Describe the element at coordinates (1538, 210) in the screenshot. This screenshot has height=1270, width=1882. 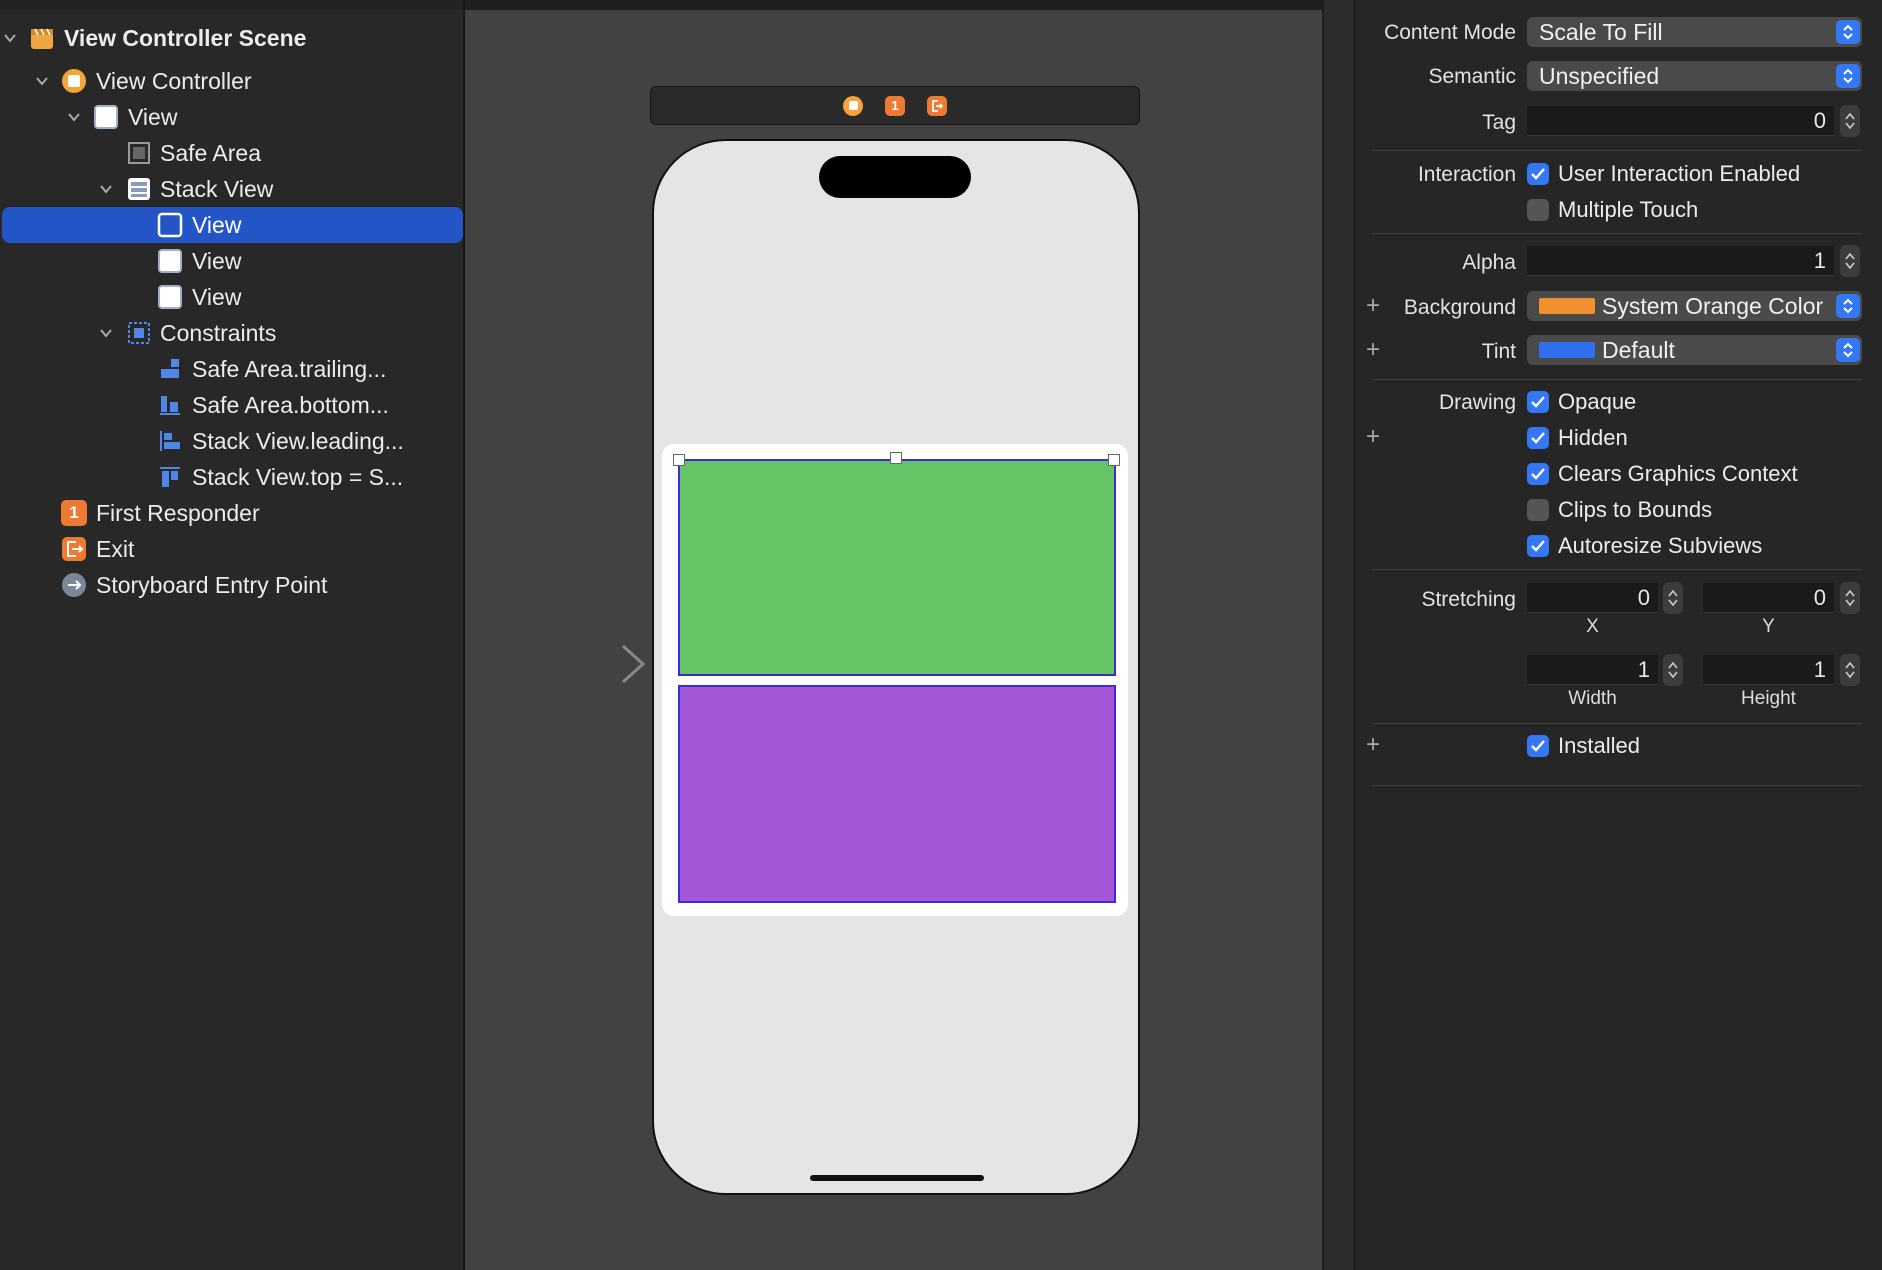
I see `multiple-touch-checkbox` at that location.